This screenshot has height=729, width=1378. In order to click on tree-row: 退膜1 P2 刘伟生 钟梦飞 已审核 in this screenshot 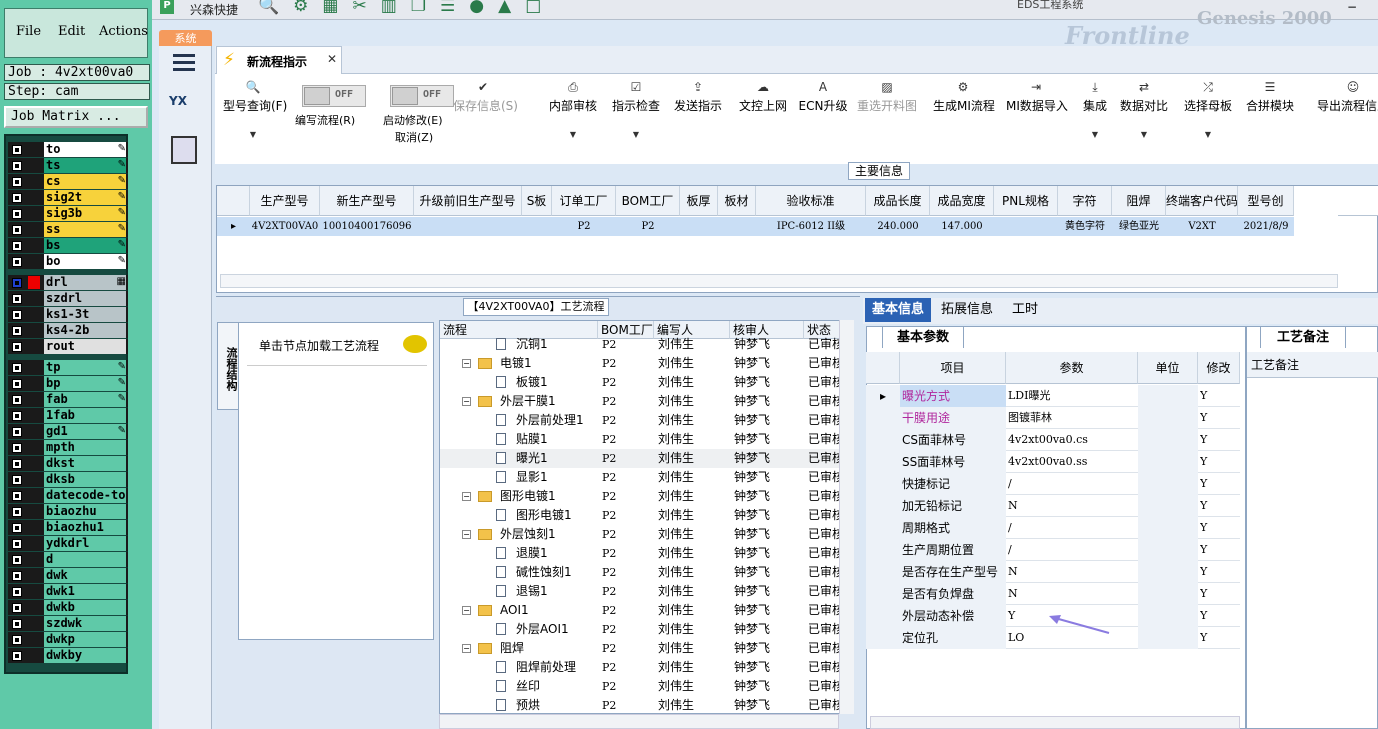, I will do `click(640, 553)`.